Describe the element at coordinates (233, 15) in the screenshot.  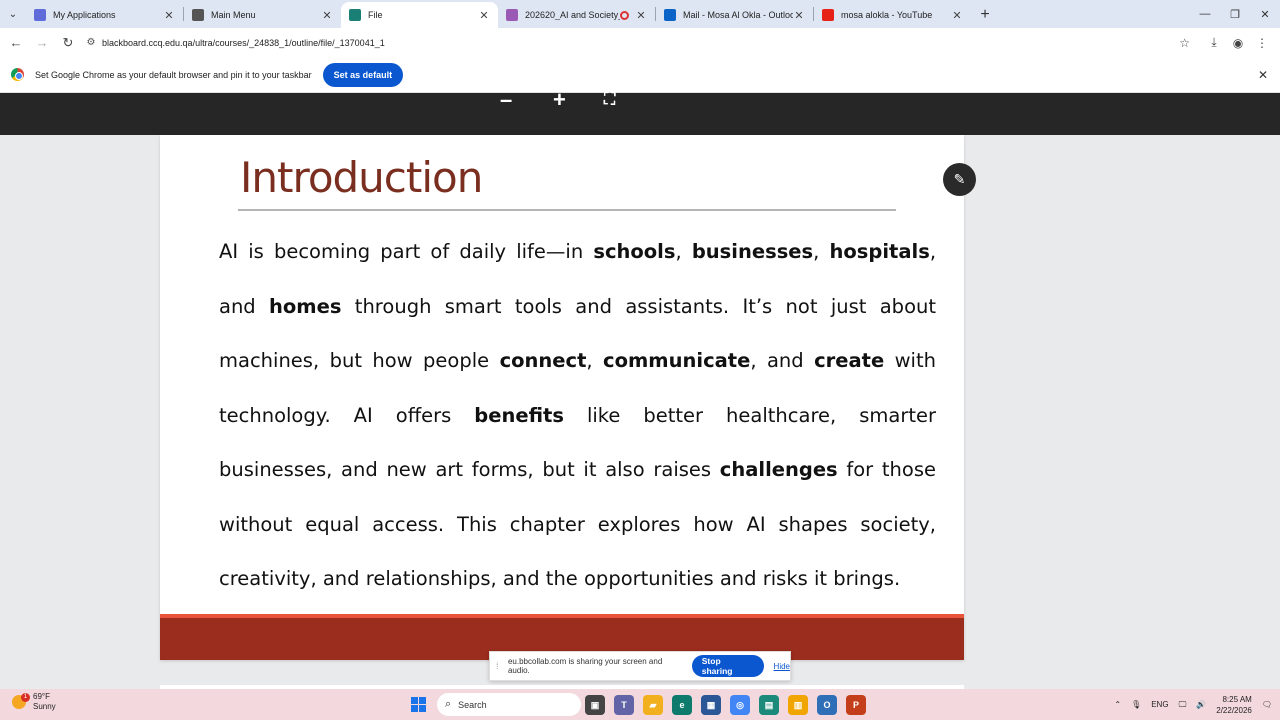
I see `tab-title: Main Menu` at that location.